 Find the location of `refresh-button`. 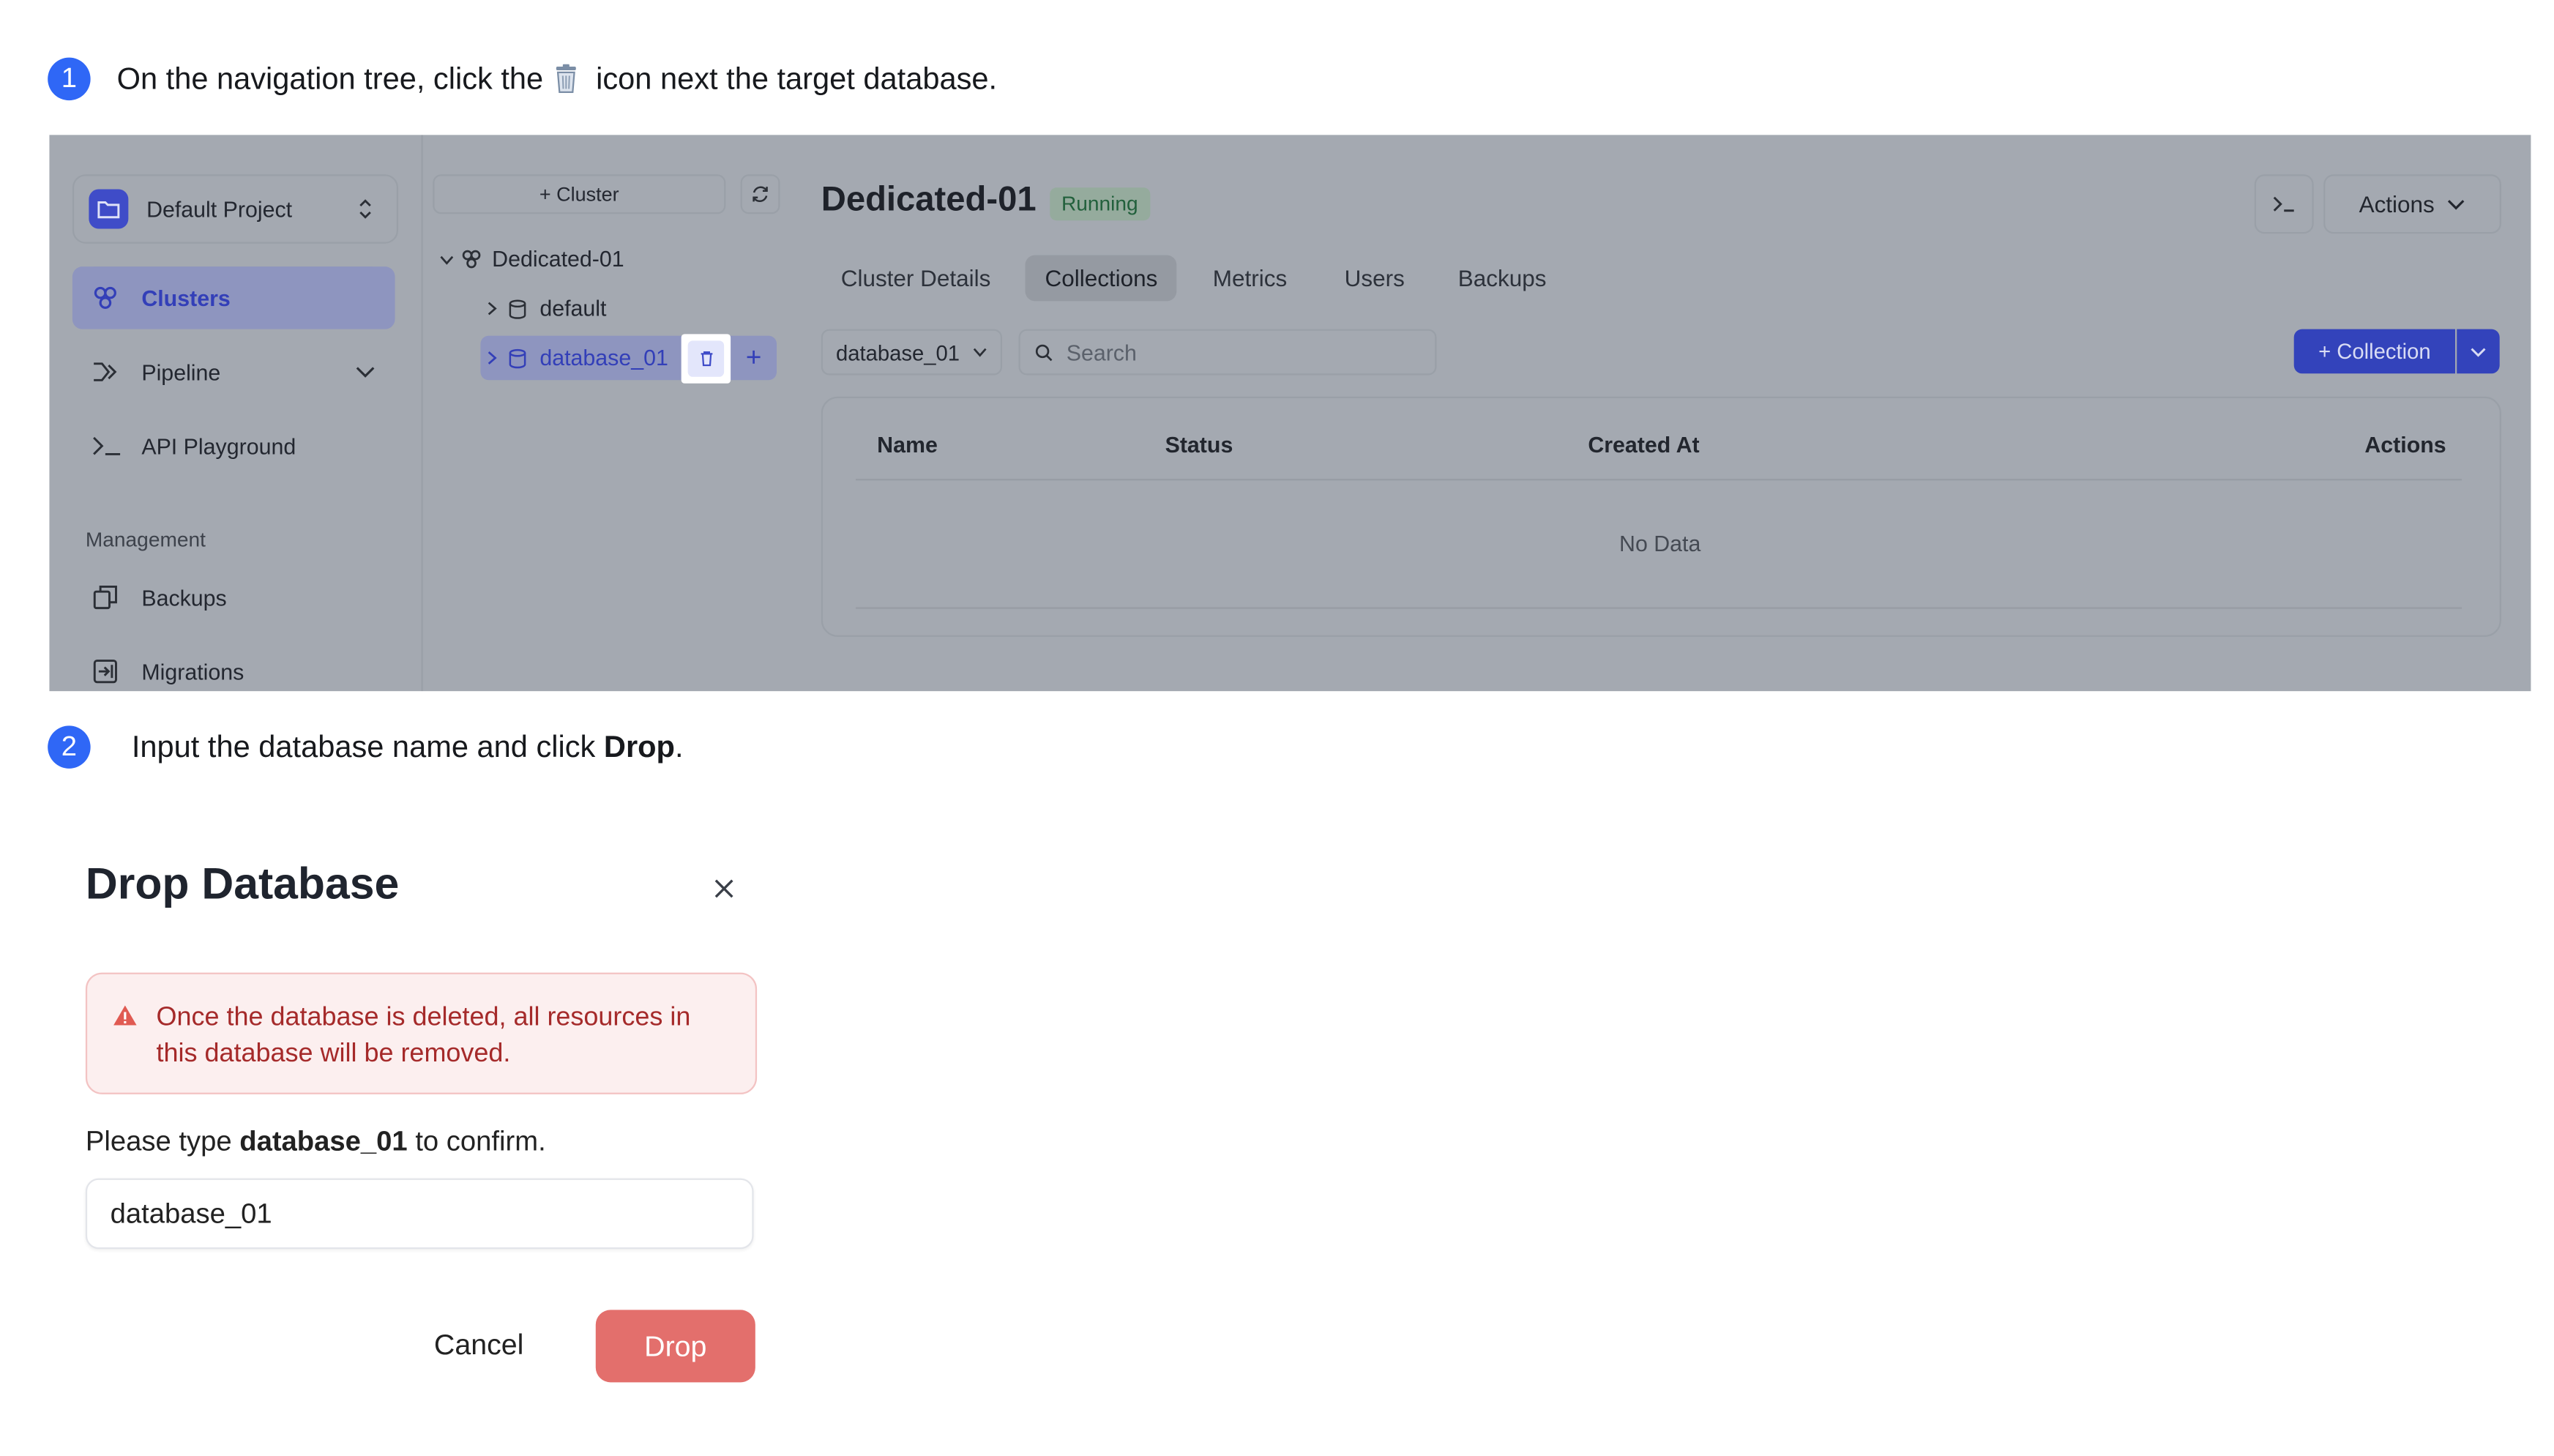

refresh-button is located at coordinates (760, 194).